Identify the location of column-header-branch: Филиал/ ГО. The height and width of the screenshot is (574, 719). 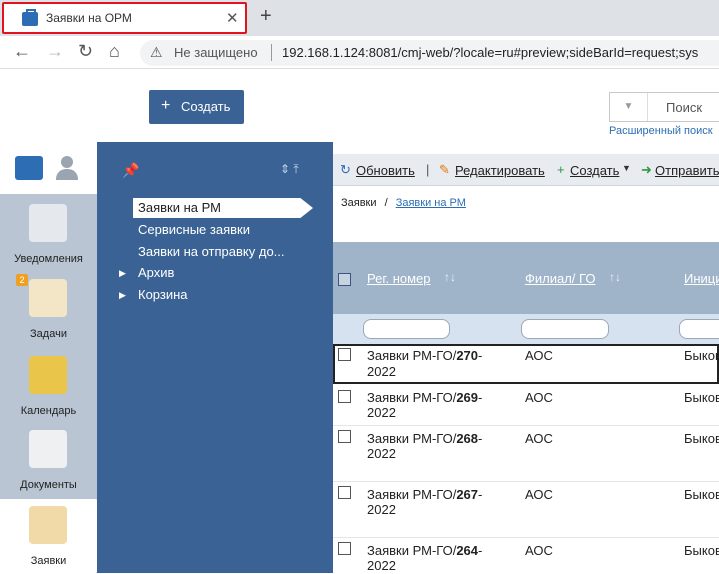
(560, 278).